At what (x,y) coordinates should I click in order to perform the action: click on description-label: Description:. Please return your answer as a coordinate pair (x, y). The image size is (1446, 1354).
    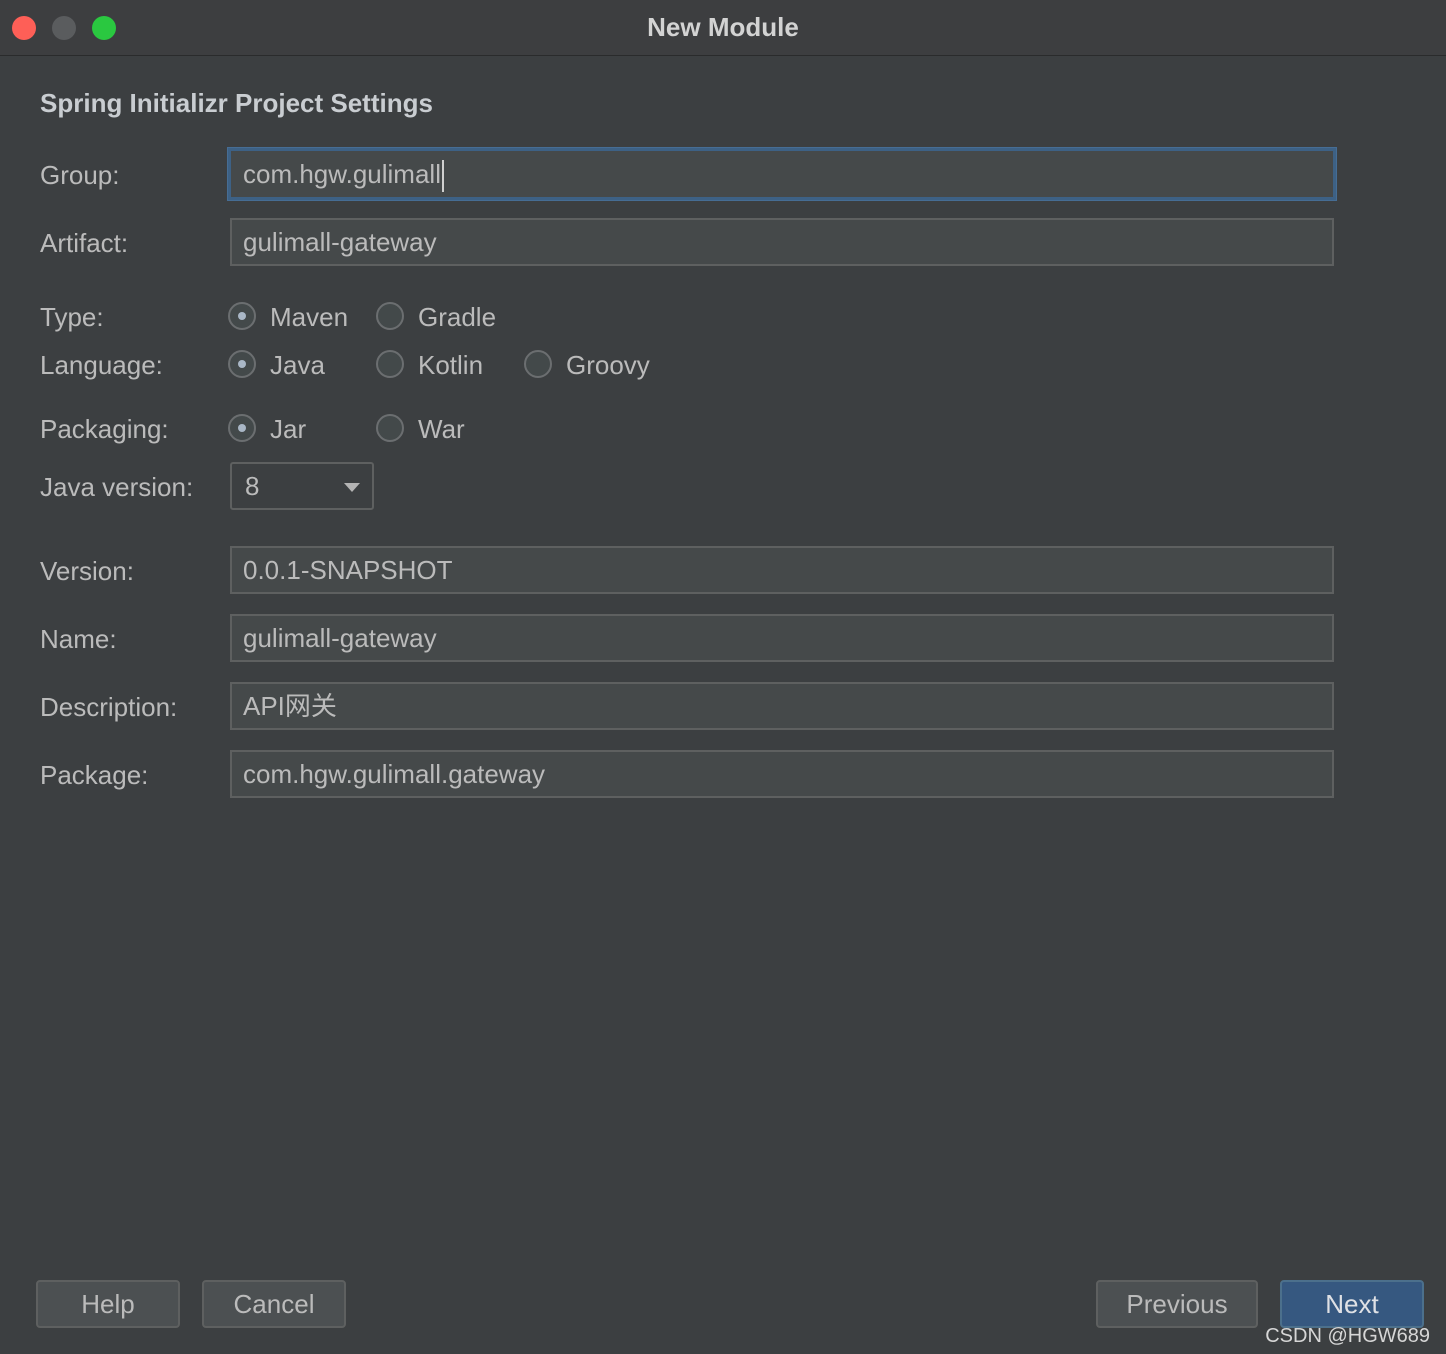
    Looking at the image, I should click on (109, 707).